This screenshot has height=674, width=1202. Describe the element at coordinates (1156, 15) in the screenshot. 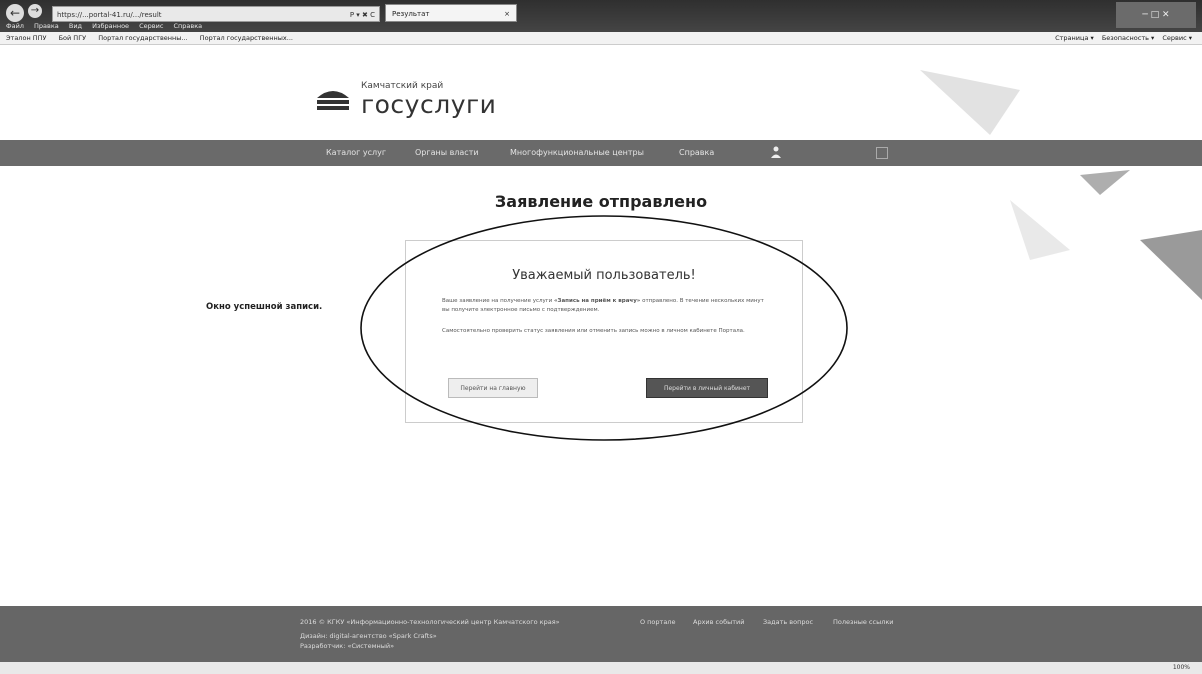

I see `window-controls: ─ □ ✕` at that location.